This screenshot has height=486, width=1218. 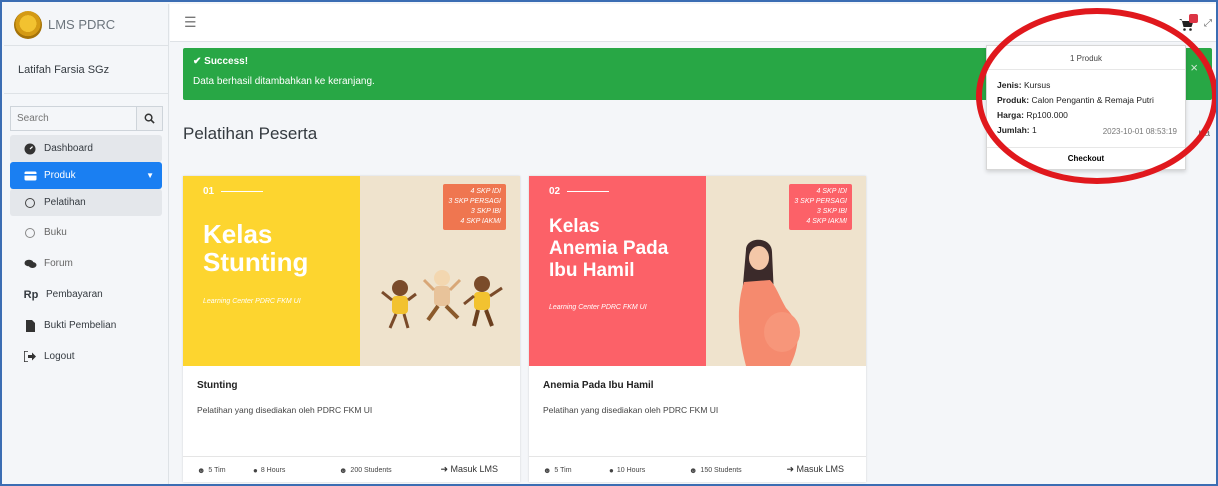 I want to click on hamburger-icon: ☰, so click(x=190, y=22).